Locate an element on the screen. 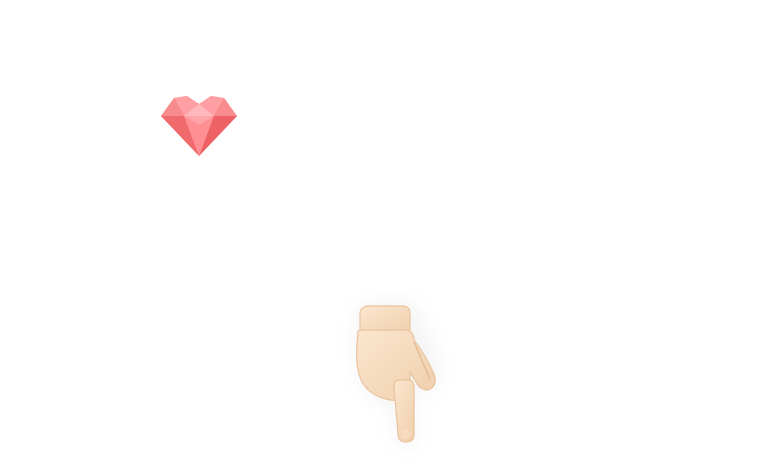 The height and width of the screenshot is (471, 771). pointing-down-hand-icon is located at coordinates (395, 376).